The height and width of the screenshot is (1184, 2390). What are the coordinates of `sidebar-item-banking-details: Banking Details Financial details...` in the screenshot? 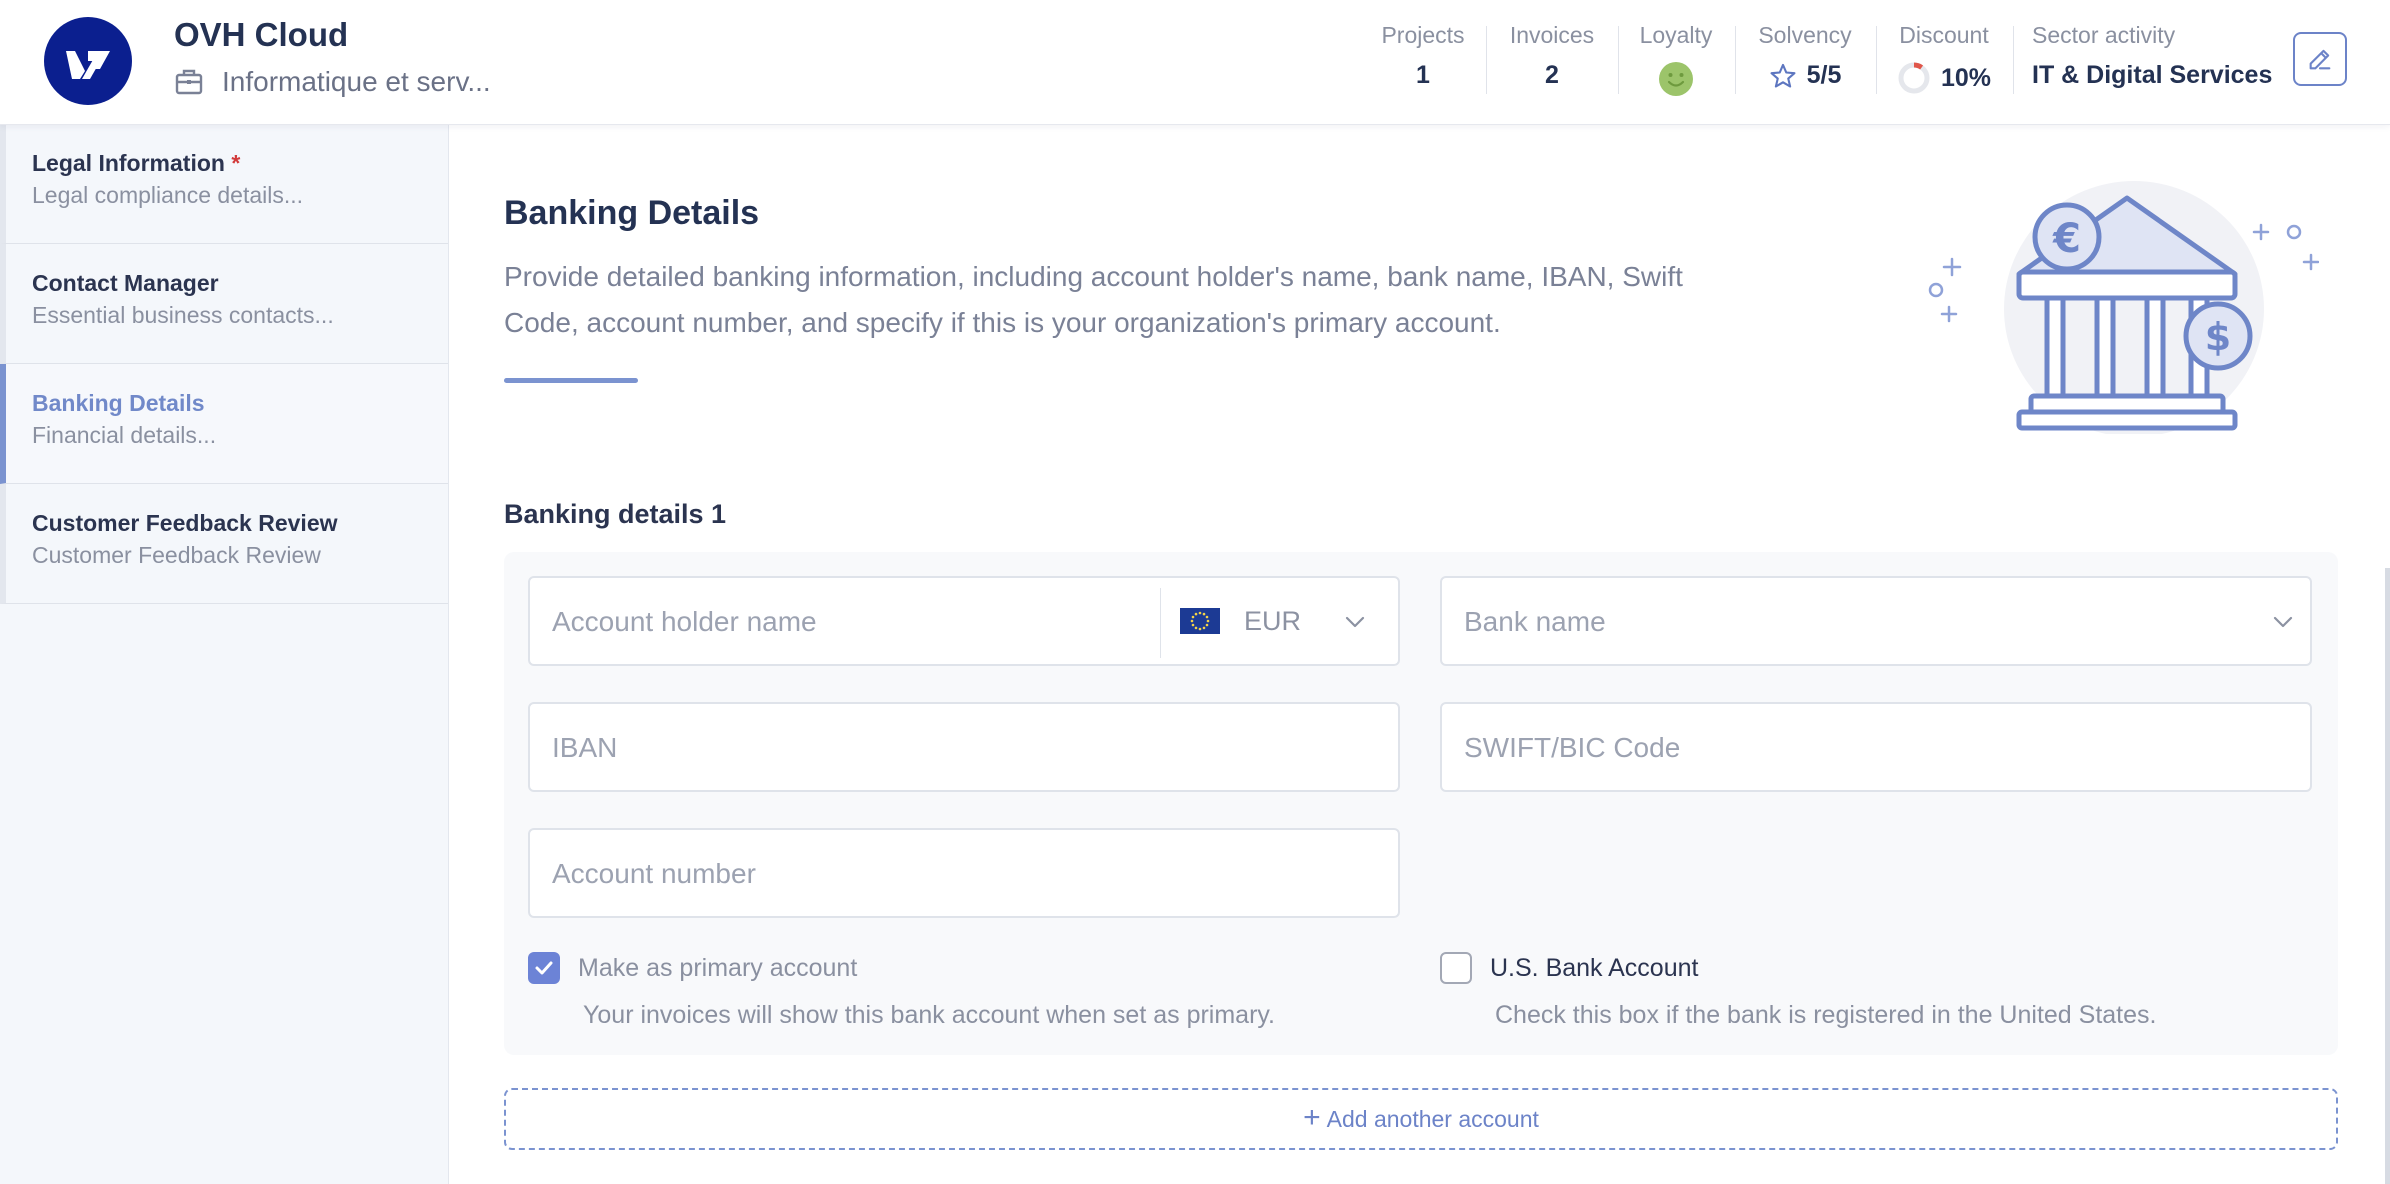 It's located at (224, 424).